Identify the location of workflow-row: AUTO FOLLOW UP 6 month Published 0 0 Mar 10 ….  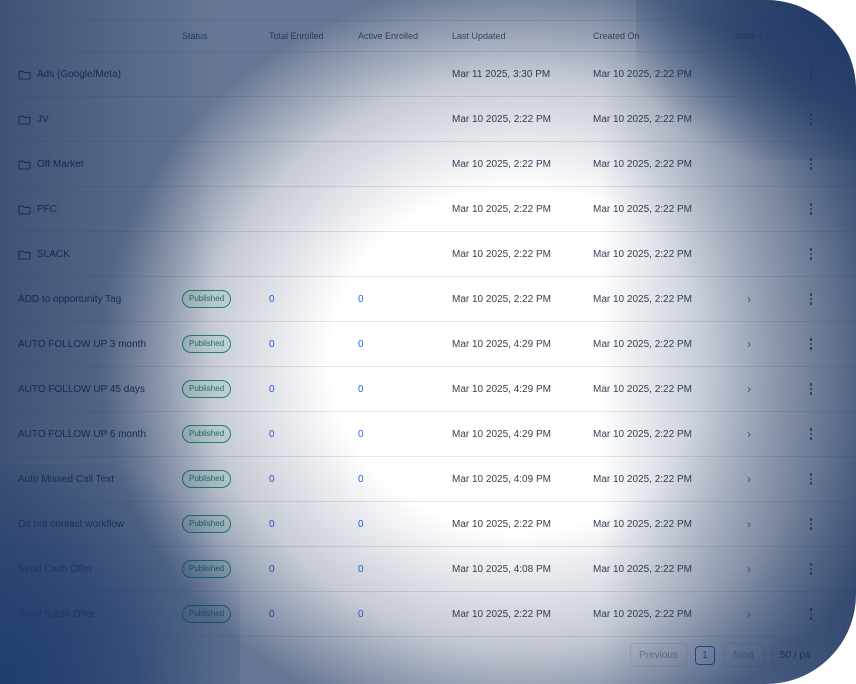
(428, 434).